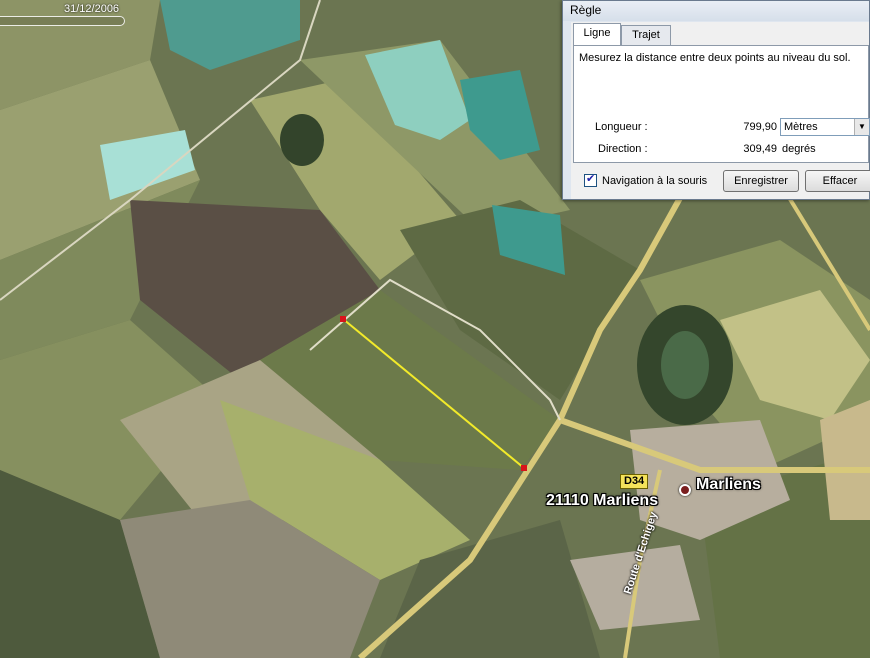 This screenshot has height=658, width=870. I want to click on tab-ligne: Ligne, so click(597, 34).